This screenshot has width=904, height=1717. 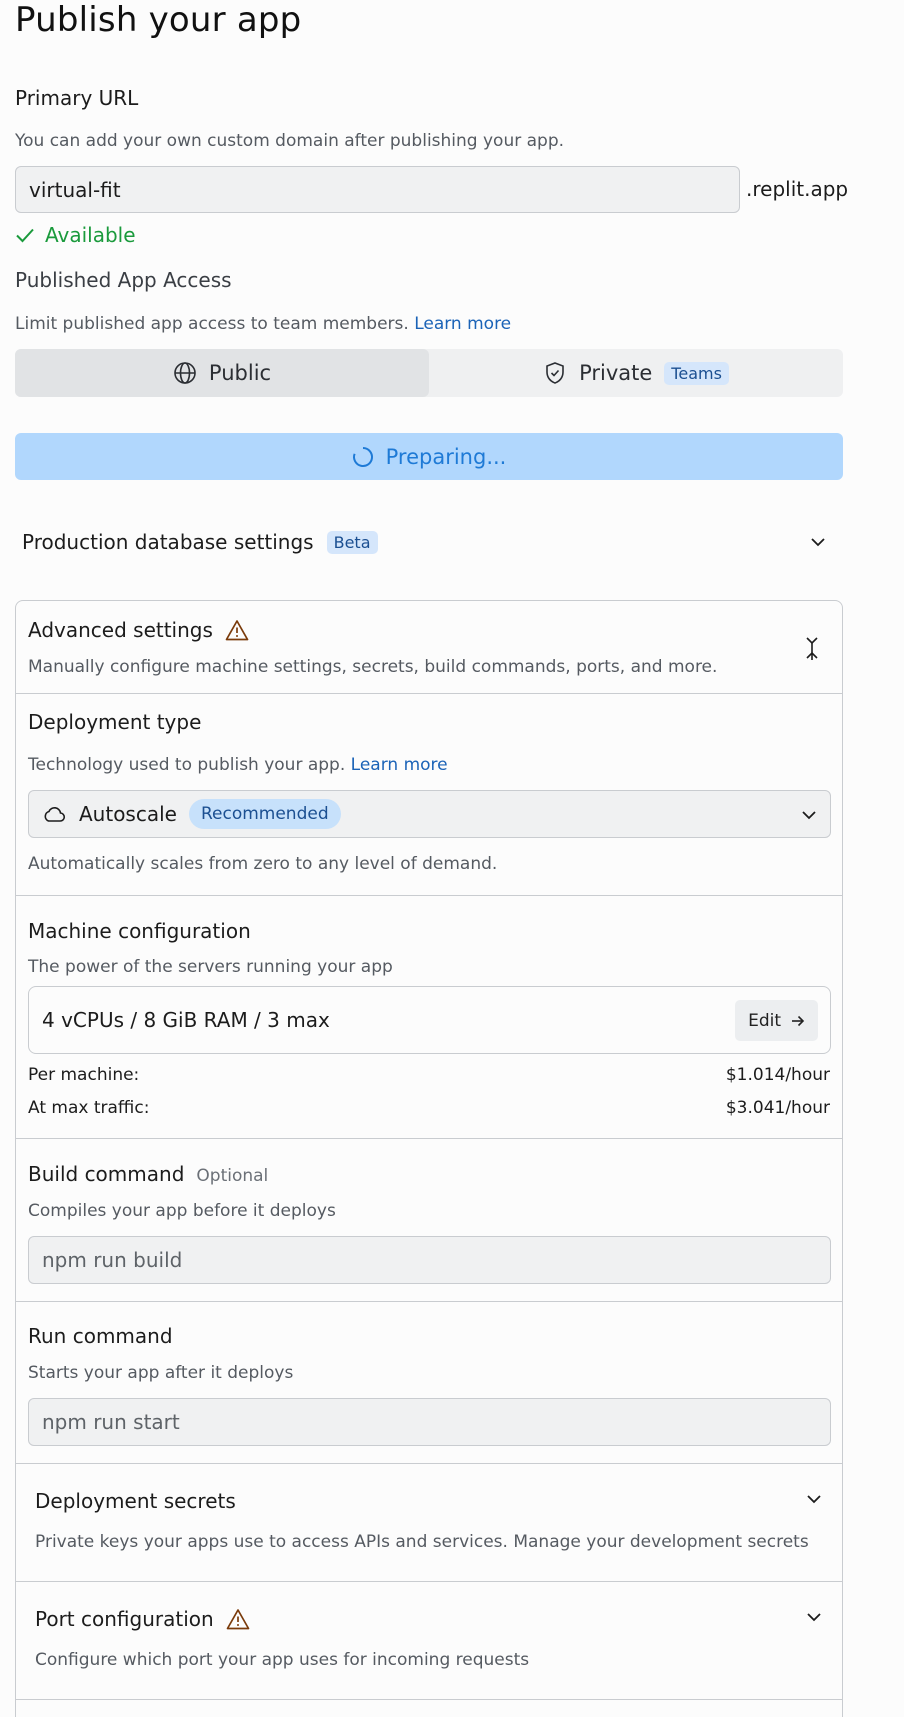 I want to click on build-command-placeholder: npm run build, so click(x=112, y=1260).